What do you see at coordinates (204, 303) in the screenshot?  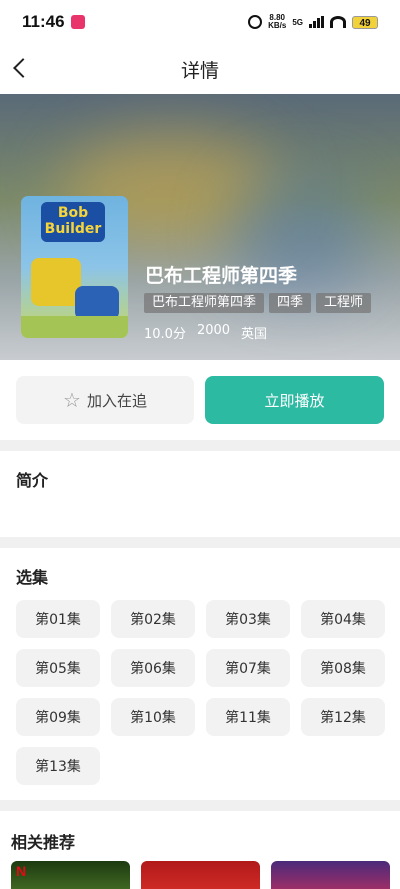 I see `tag: 巴布工程师第四季` at bounding box center [204, 303].